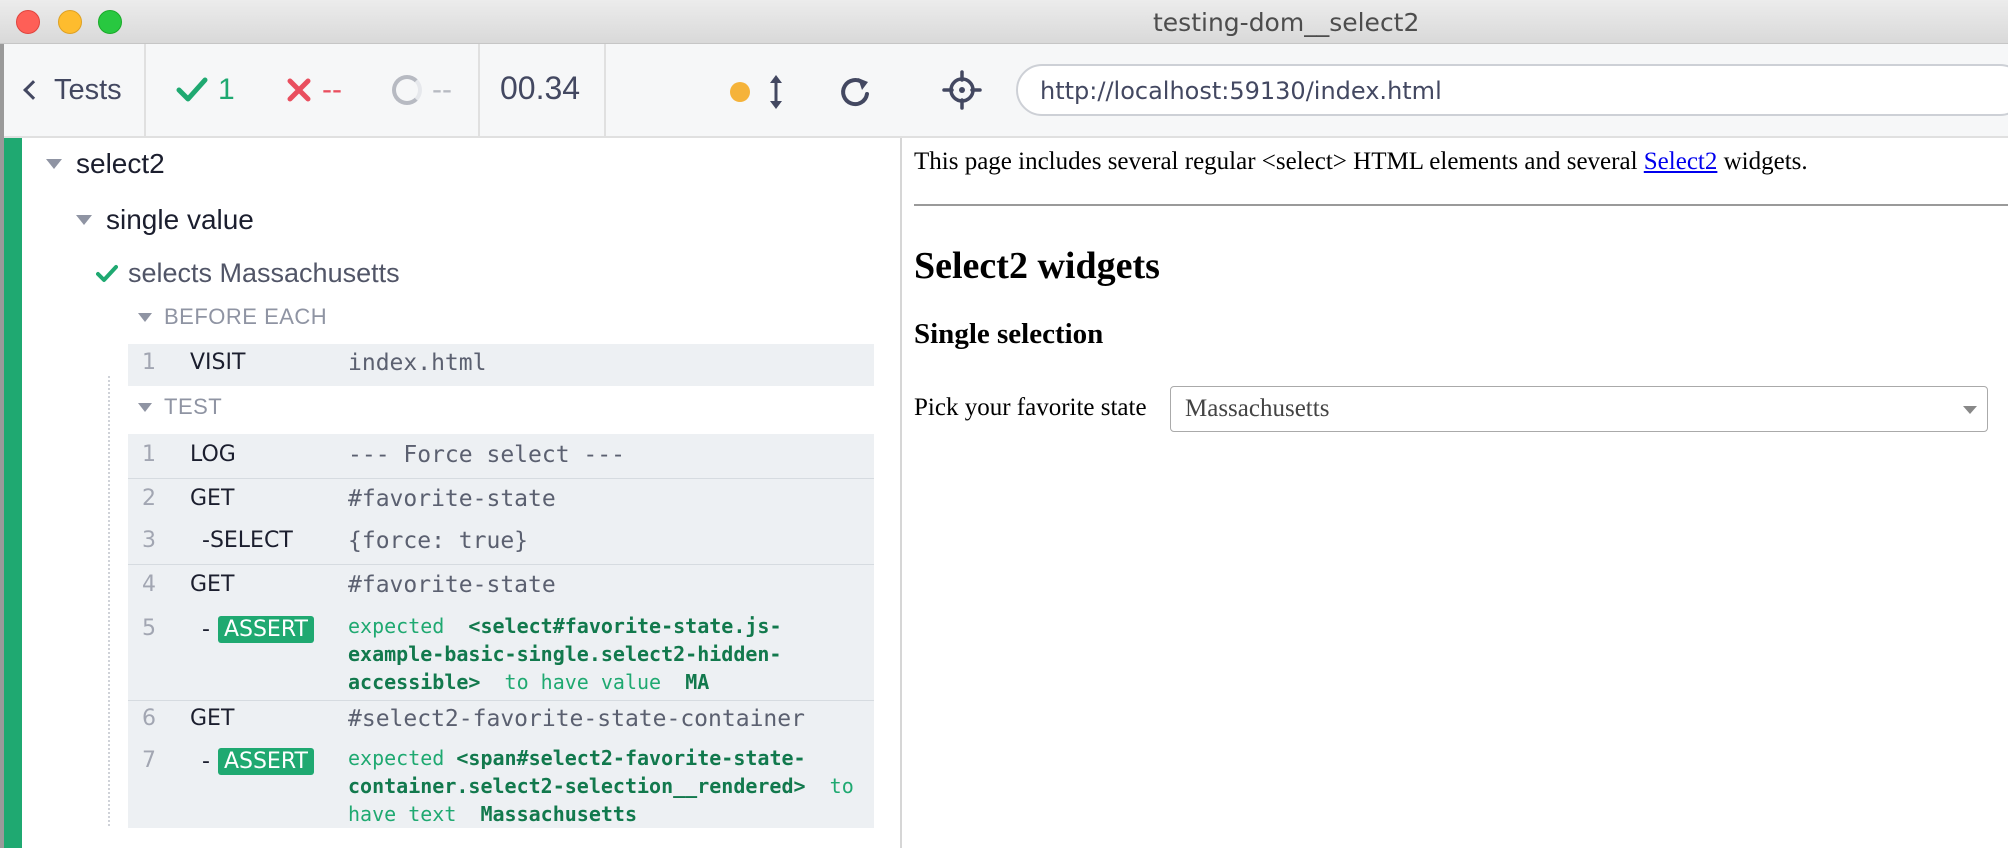  Describe the element at coordinates (110, 22) in the screenshot. I see `zoom-window-button` at that location.